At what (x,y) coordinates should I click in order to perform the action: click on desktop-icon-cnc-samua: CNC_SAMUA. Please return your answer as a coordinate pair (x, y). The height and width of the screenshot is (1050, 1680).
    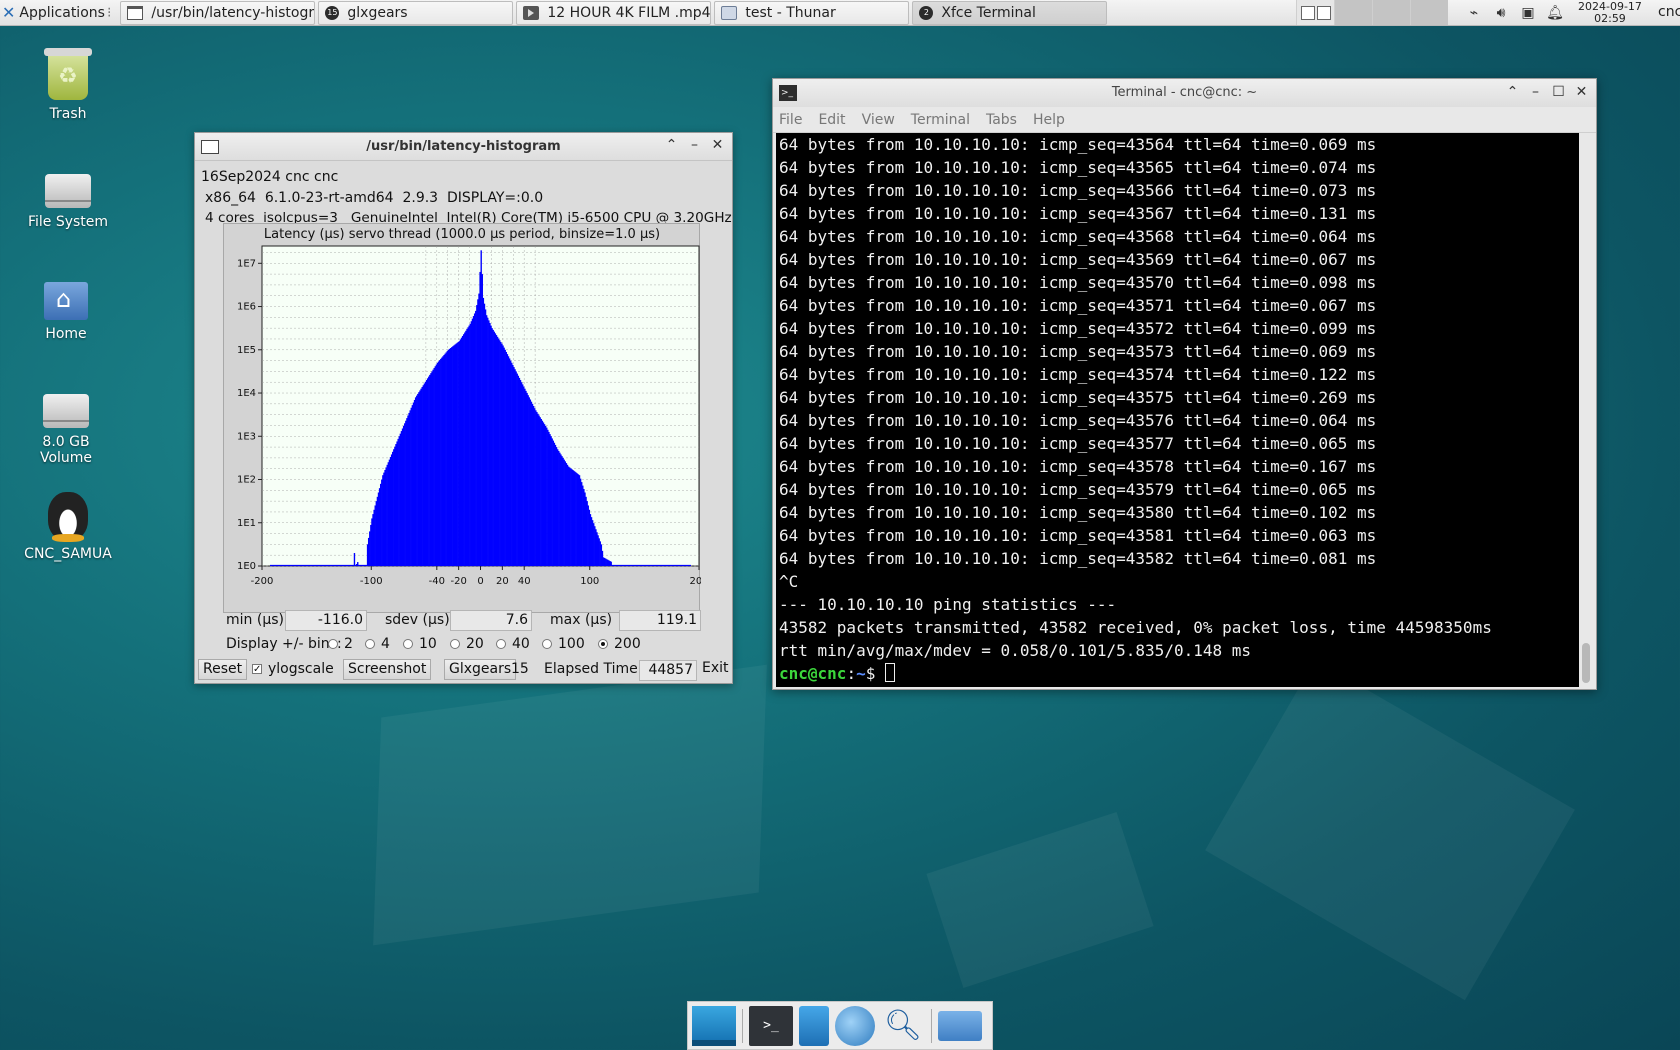
    Looking at the image, I should click on (68, 527).